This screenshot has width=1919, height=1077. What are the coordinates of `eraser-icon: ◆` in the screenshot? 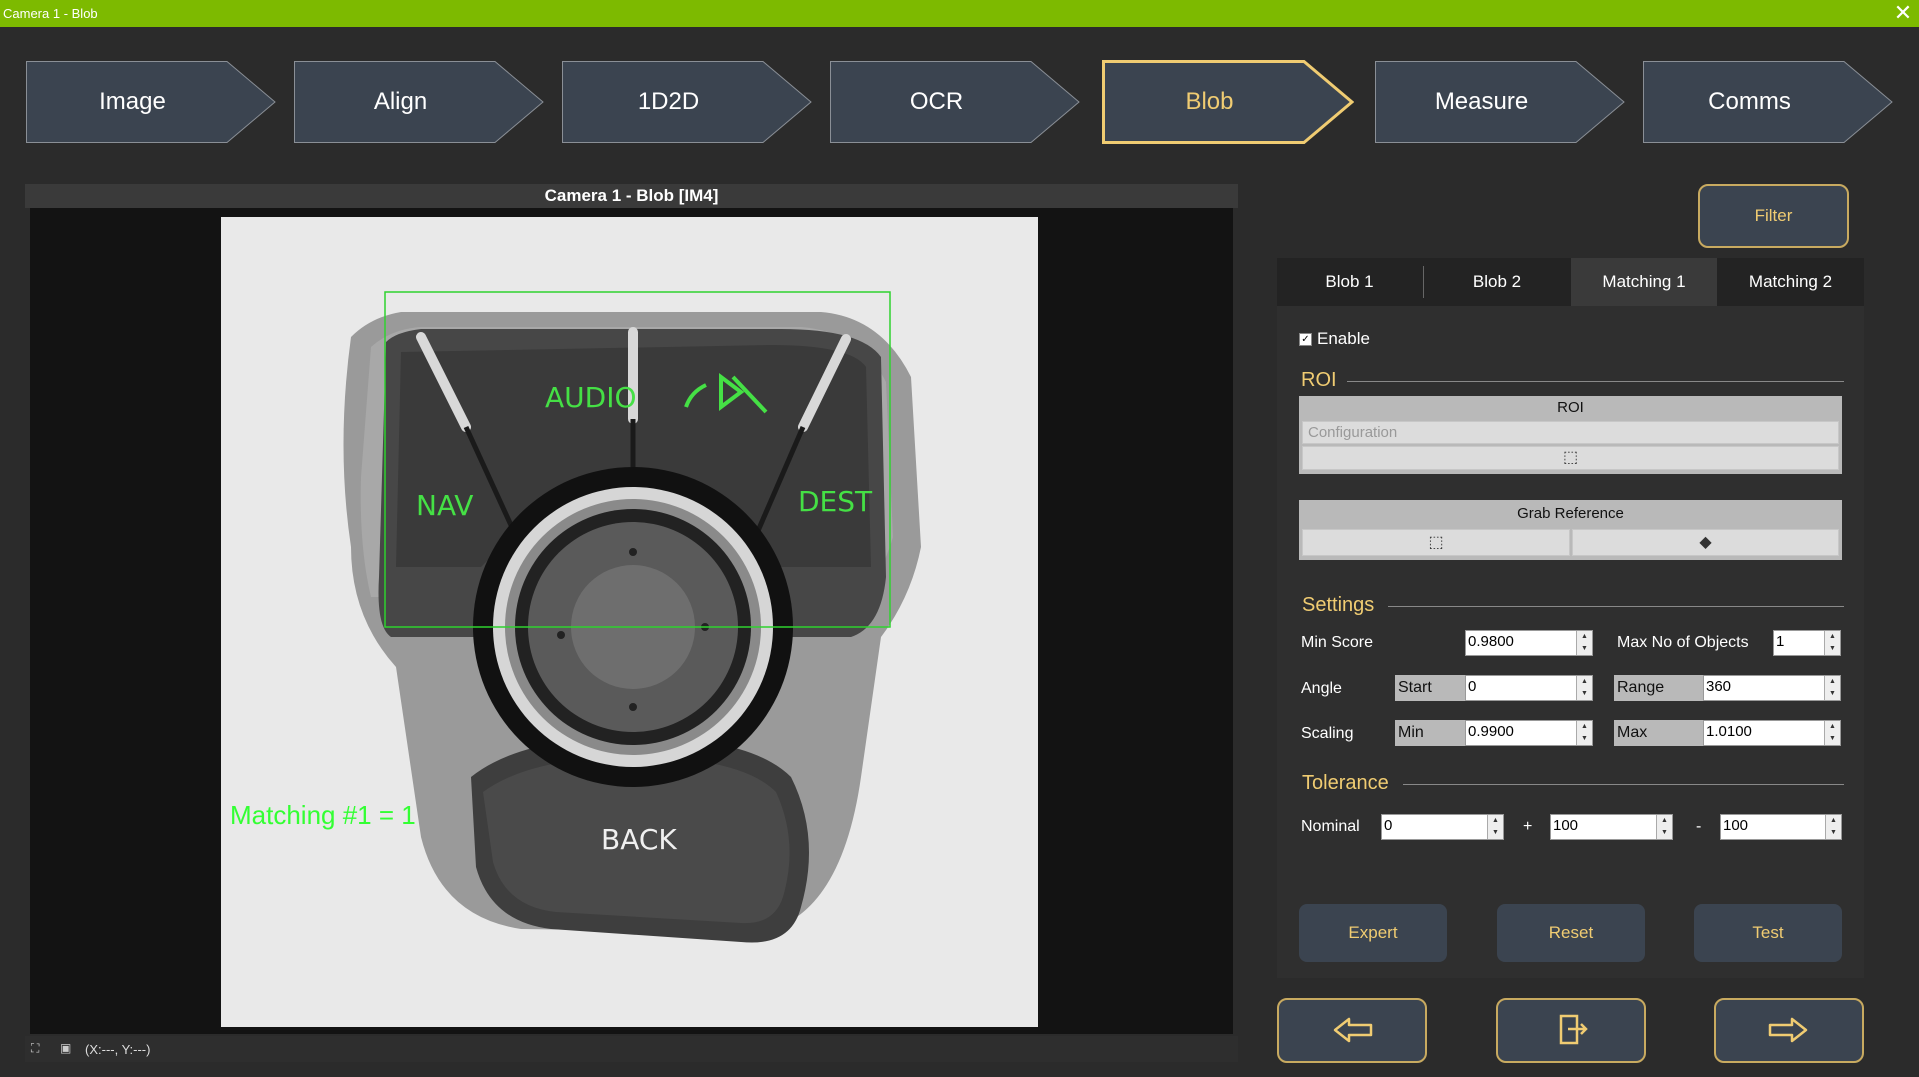 It's located at (1705, 542).